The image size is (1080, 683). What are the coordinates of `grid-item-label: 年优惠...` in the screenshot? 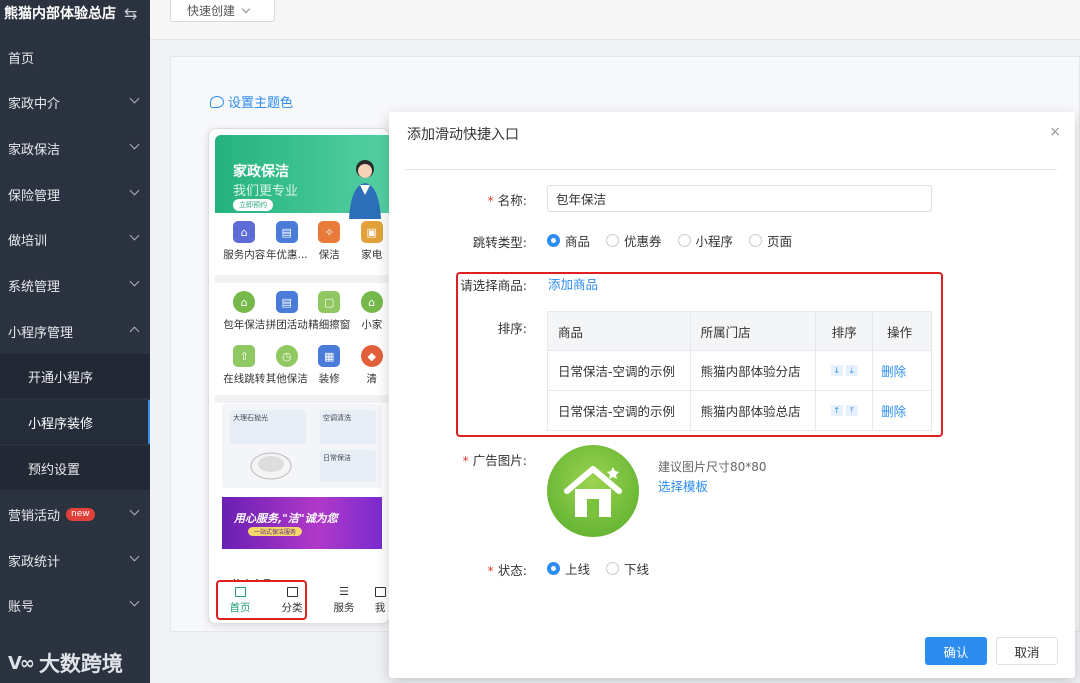 It's located at (286, 255).